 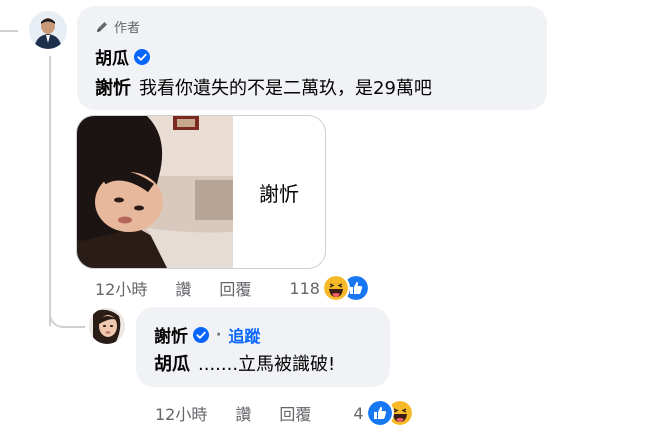 What do you see at coordinates (304, 288) in the screenshot?
I see `reaction-count: 118` at bounding box center [304, 288].